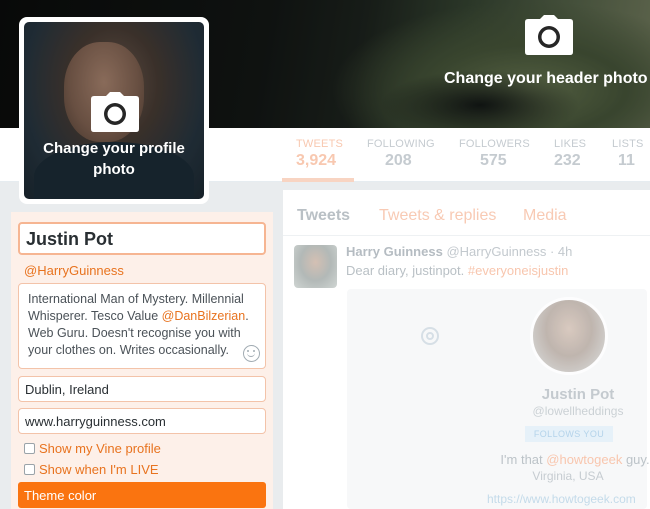  Describe the element at coordinates (437, 216) in the screenshot. I see `tab-tweets-replies: Tweets & replies` at that location.